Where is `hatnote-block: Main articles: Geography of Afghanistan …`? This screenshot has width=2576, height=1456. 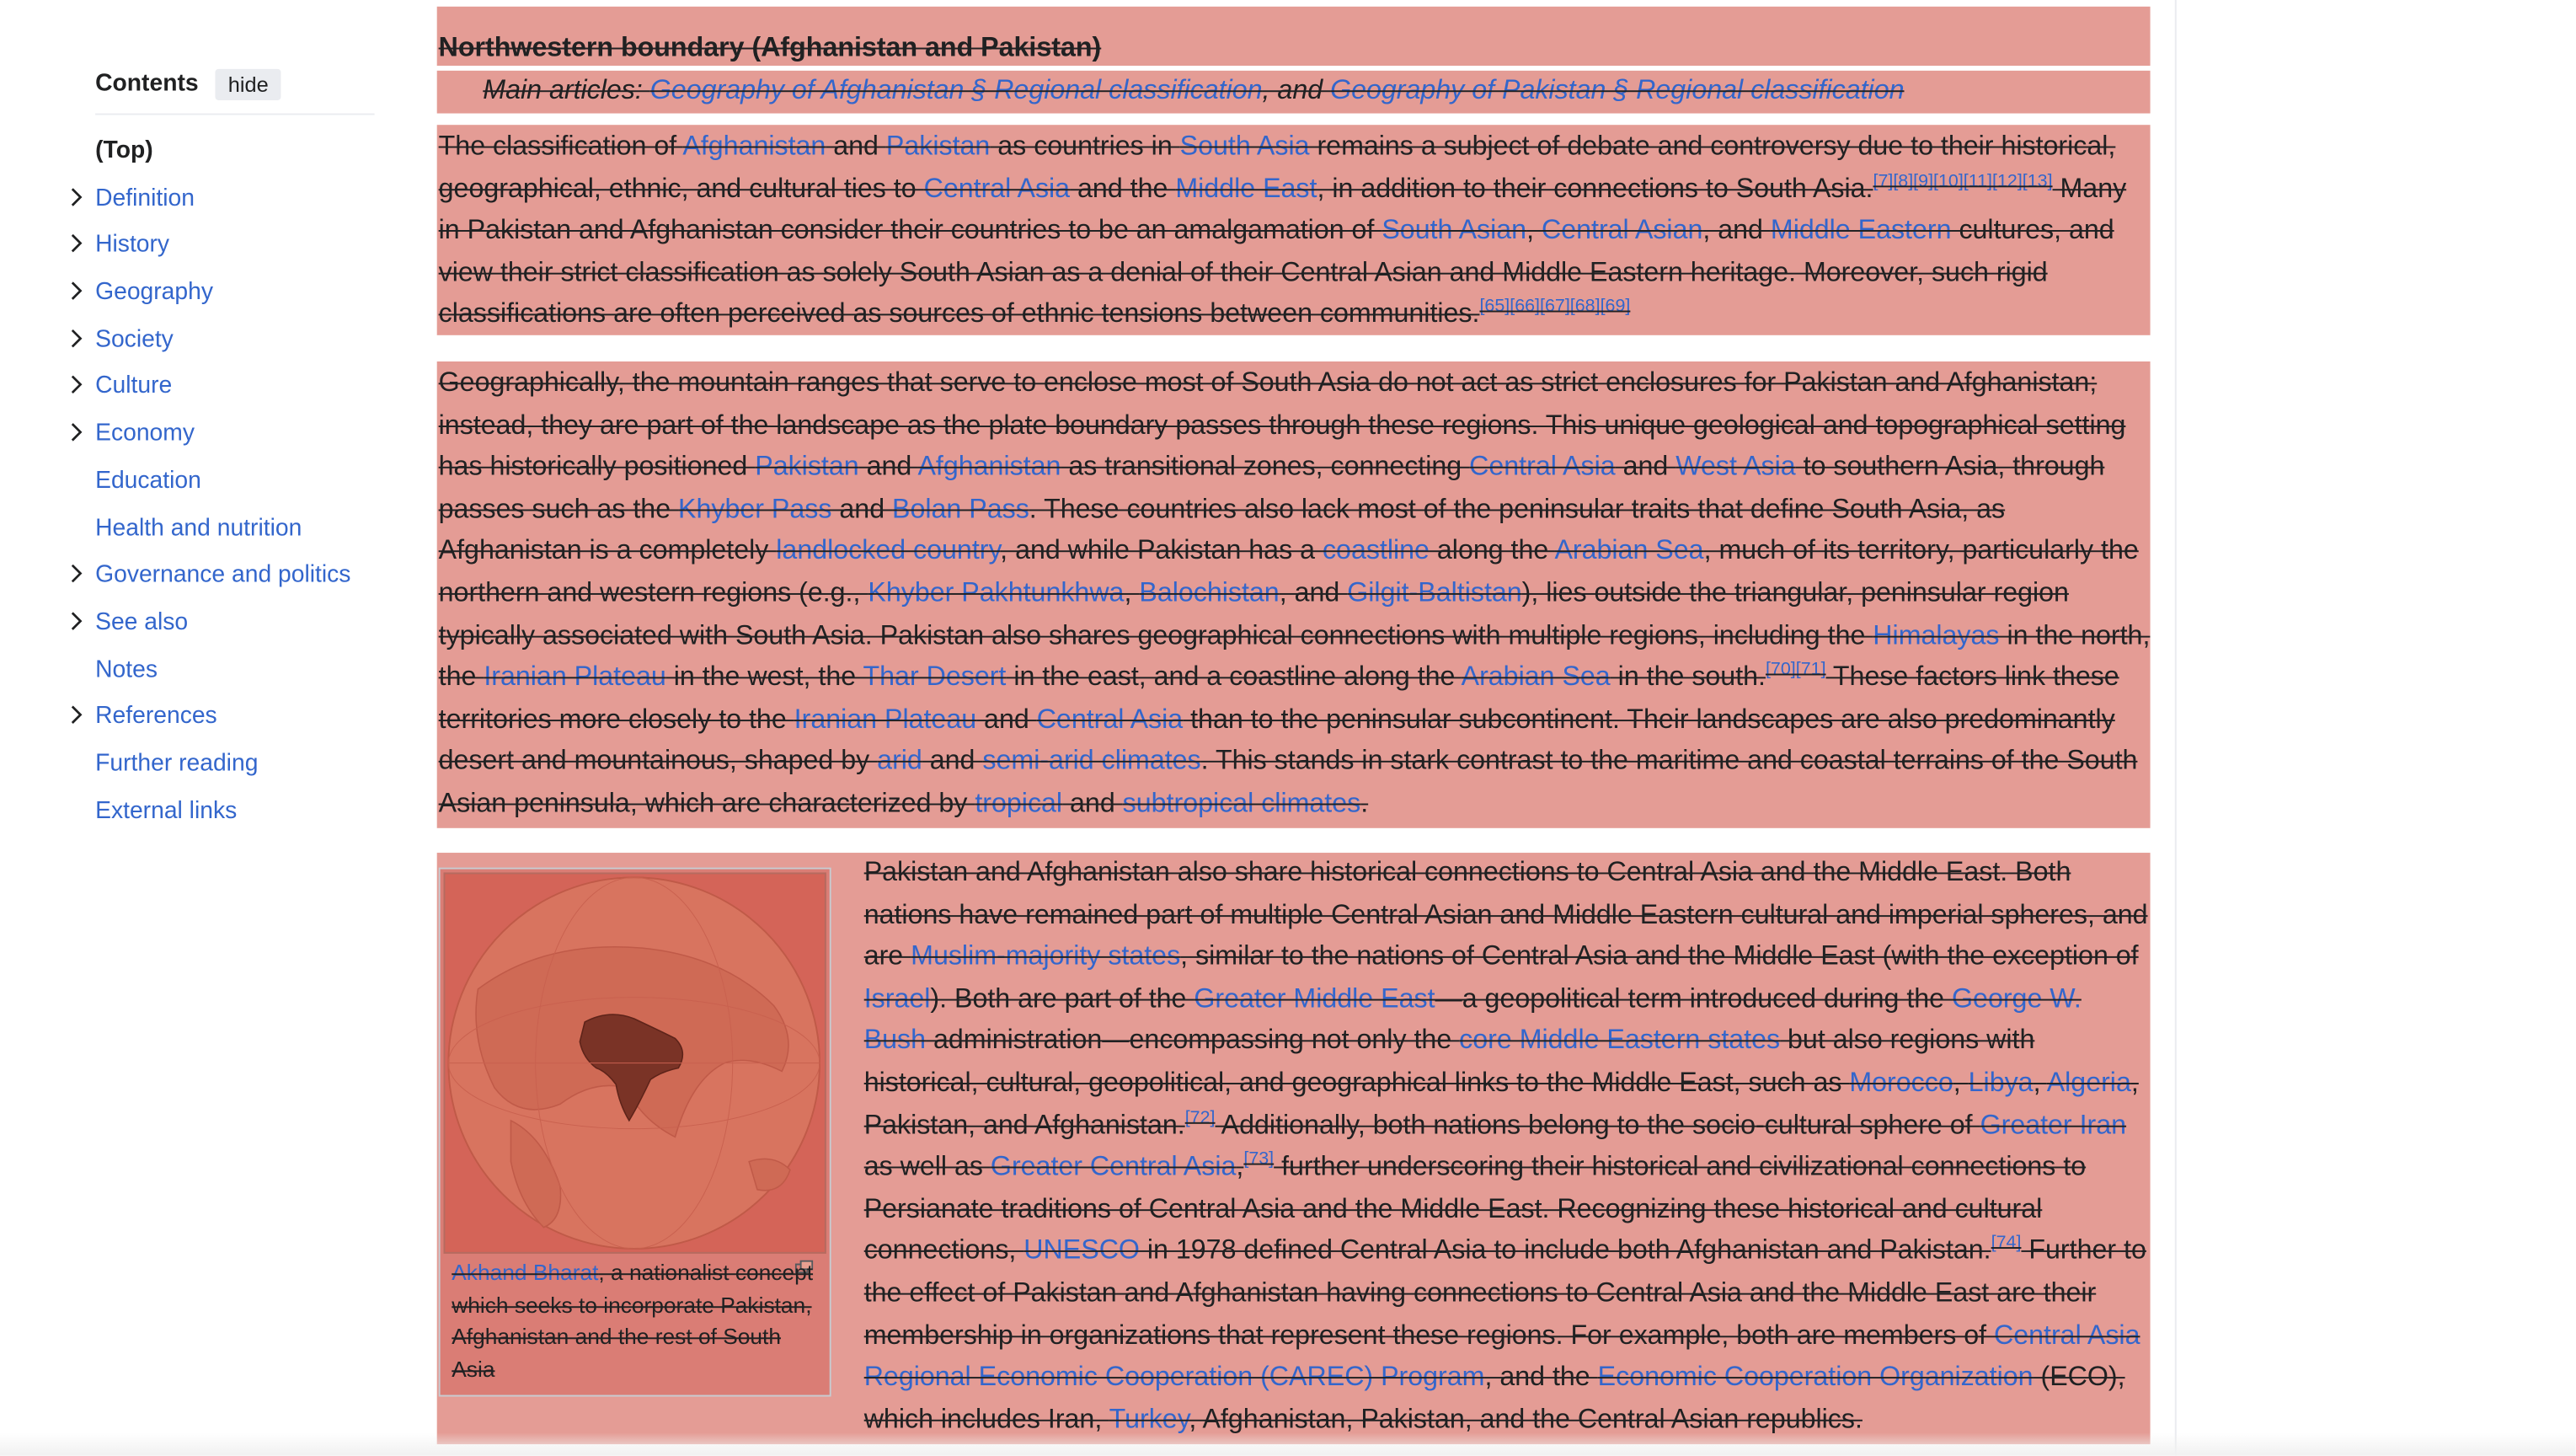
hatnote-block: Main articles: Geography of Afghanistan … is located at coordinates (1293, 92).